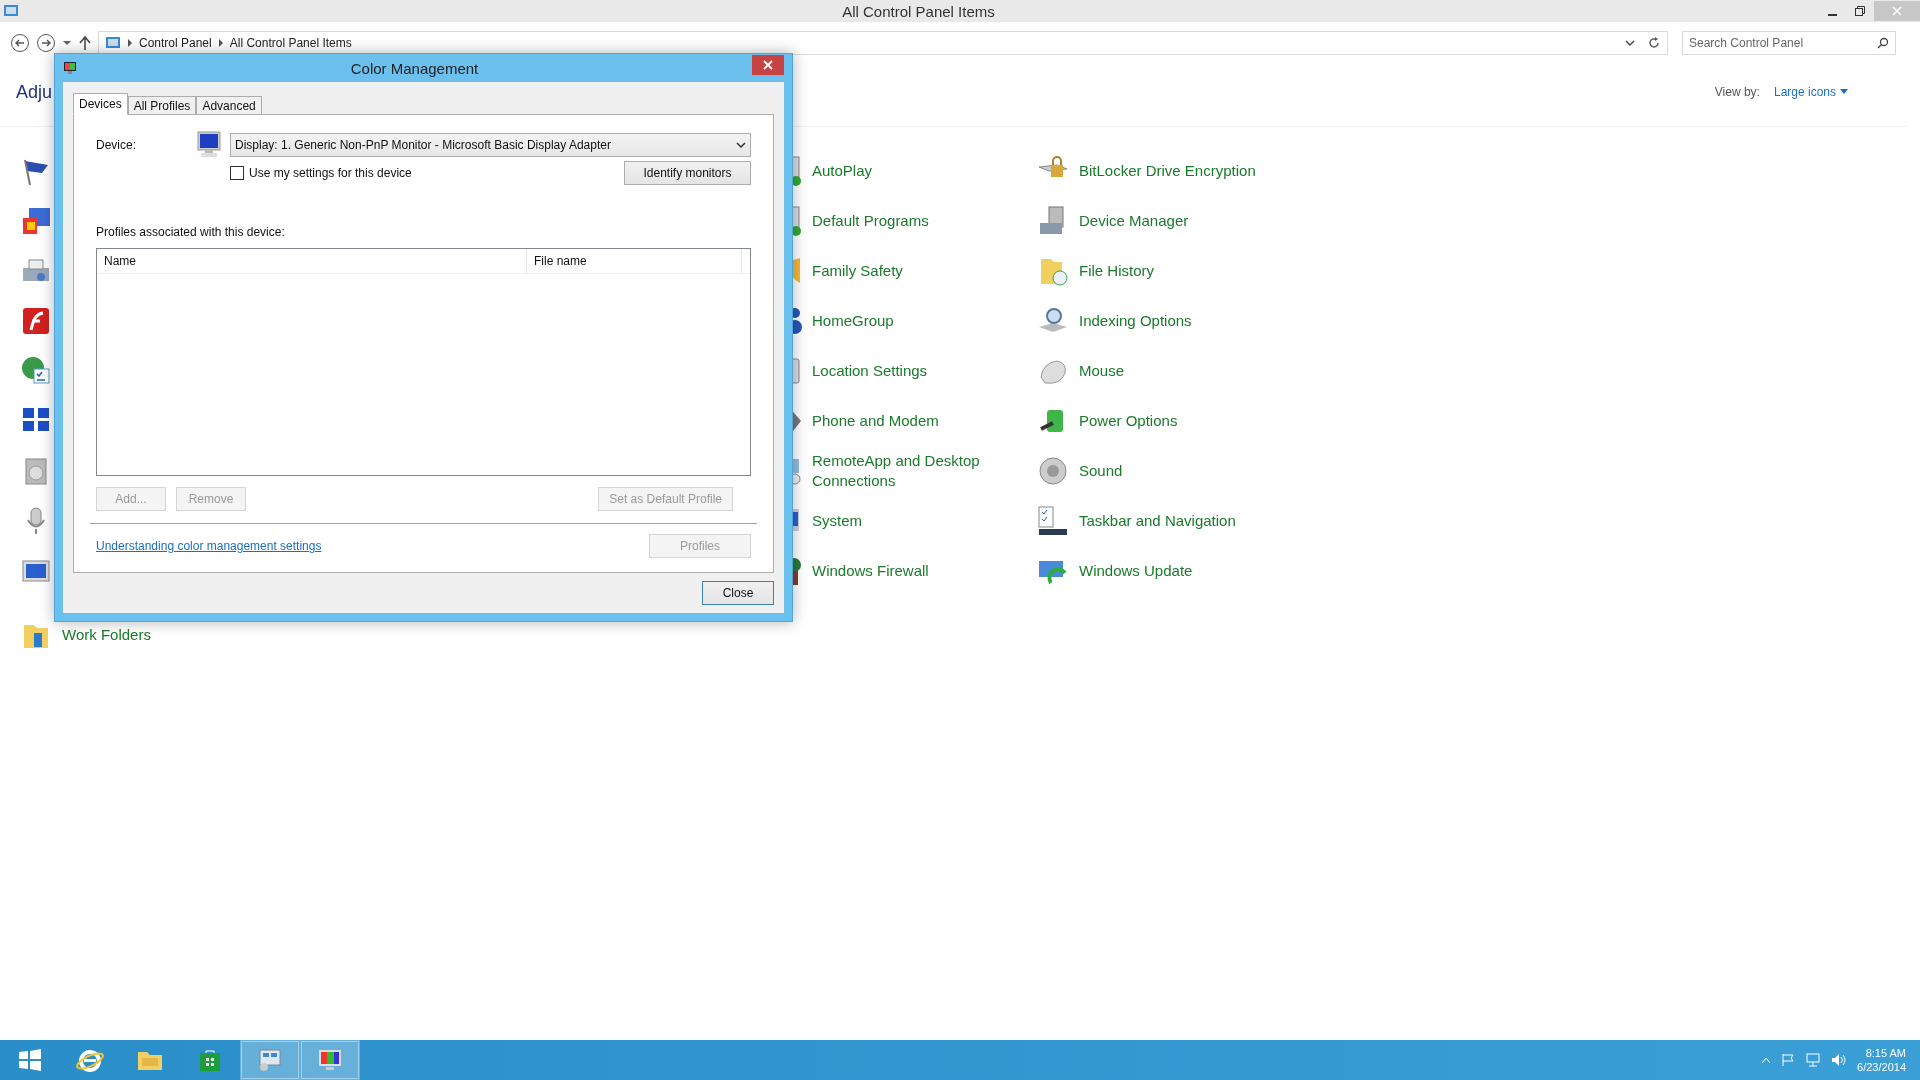  Describe the element at coordinates (312, 261) in the screenshot. I see `column-header: Name` at that location.